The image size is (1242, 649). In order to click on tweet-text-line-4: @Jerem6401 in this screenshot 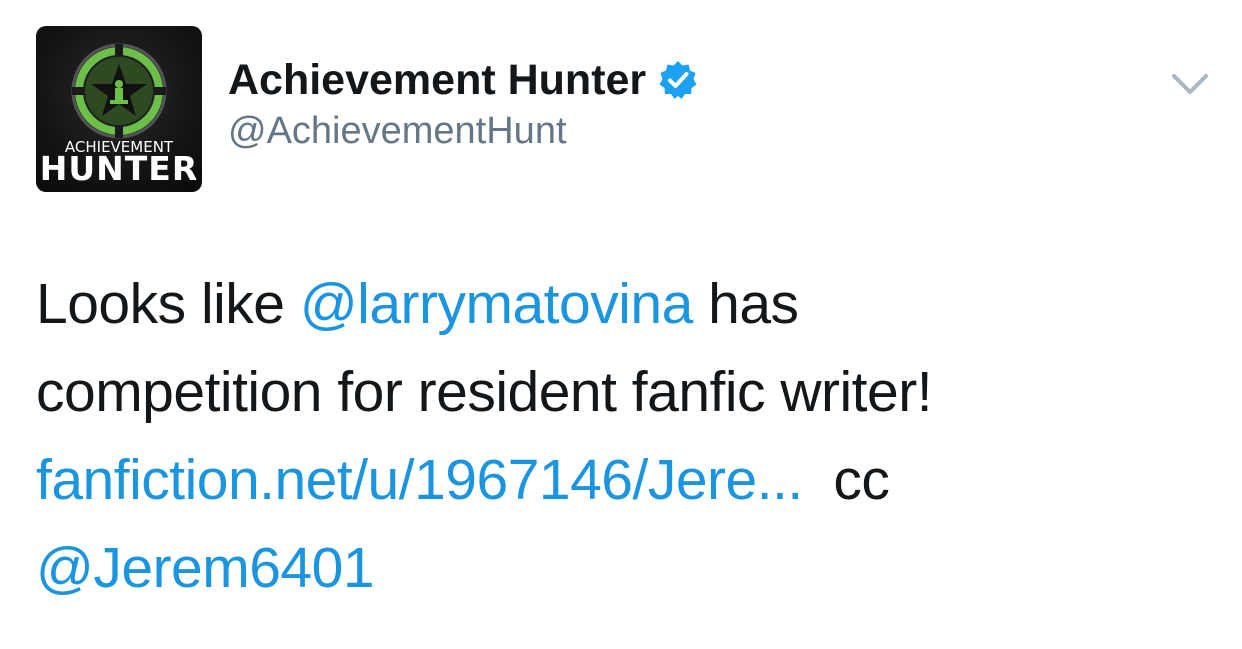, I will do `click(626, 568)`.